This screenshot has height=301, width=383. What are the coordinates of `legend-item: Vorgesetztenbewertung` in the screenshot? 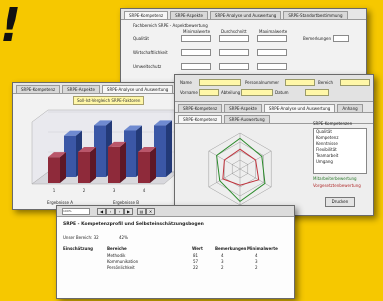 It's located at (337, 185).